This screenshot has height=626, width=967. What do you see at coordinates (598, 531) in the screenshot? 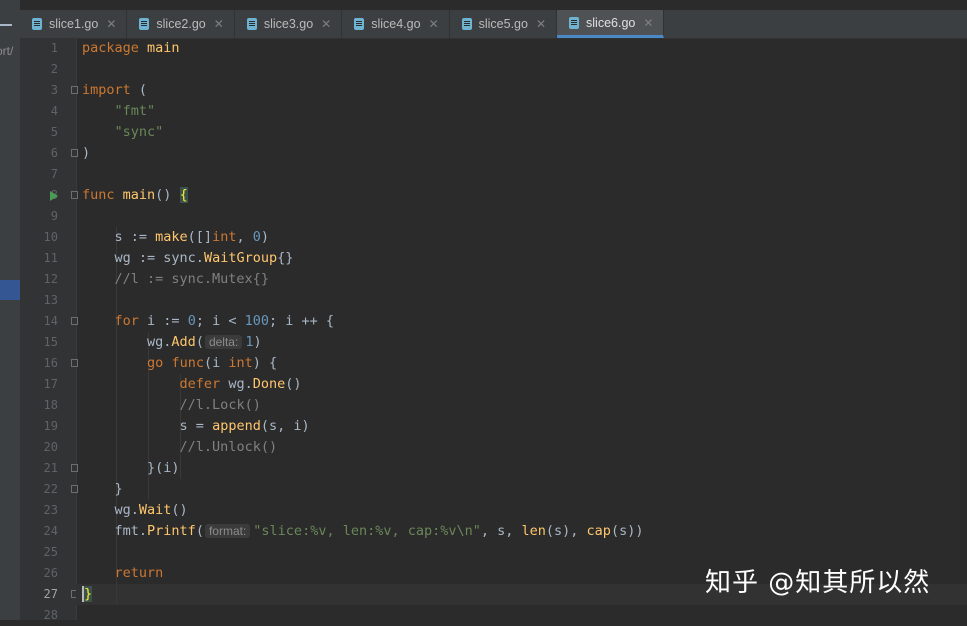
I see `function-call: cap` at bounding box center [598, 531].